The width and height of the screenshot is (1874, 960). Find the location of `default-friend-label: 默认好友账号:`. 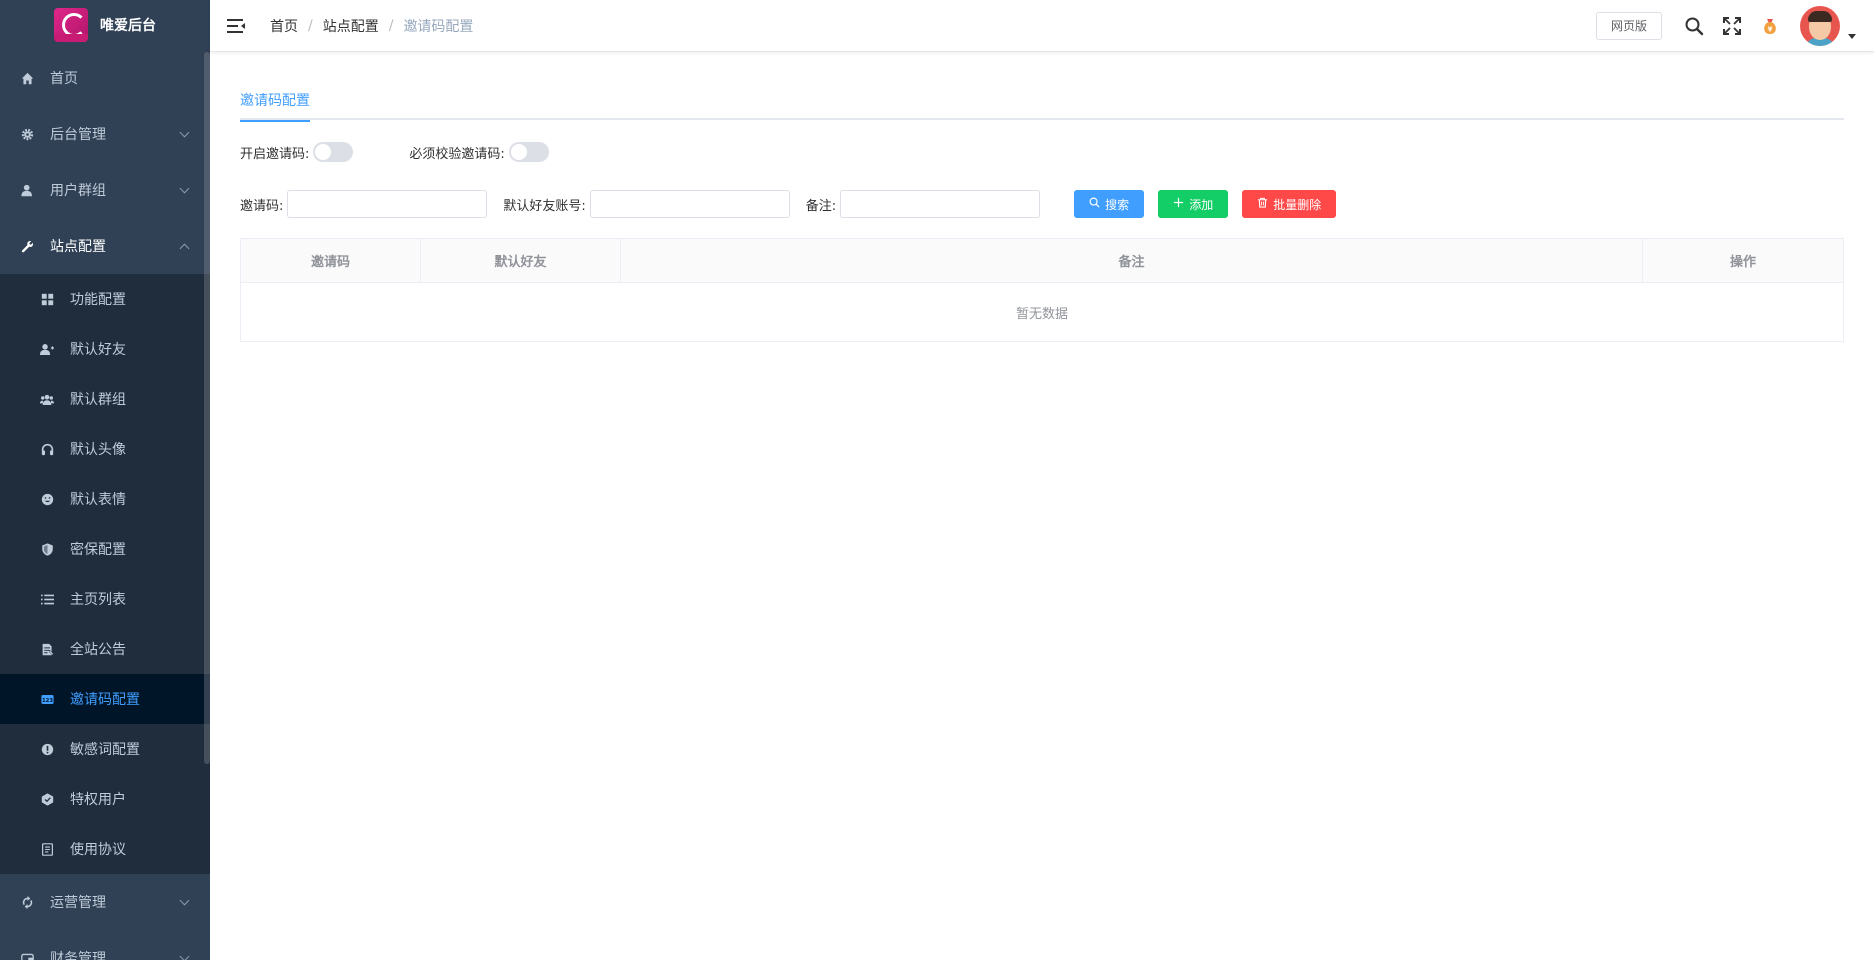

default-friend-label: 默认好友账号: is located at coordinates (544, 206).